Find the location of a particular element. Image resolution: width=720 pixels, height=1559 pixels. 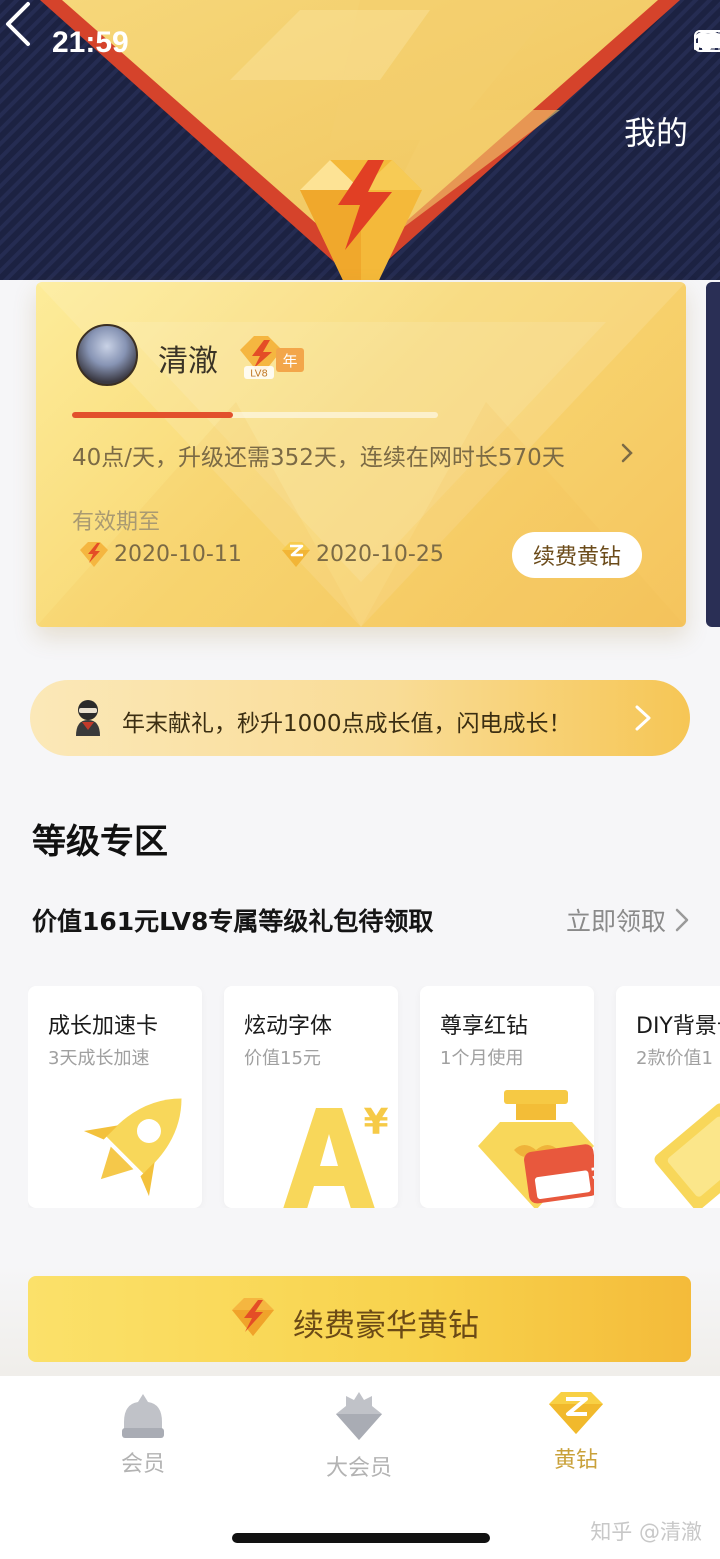

renew-luxury-yellow-diamond-button: 续费豪华黄钻 is located at coordinates (359, 1319).